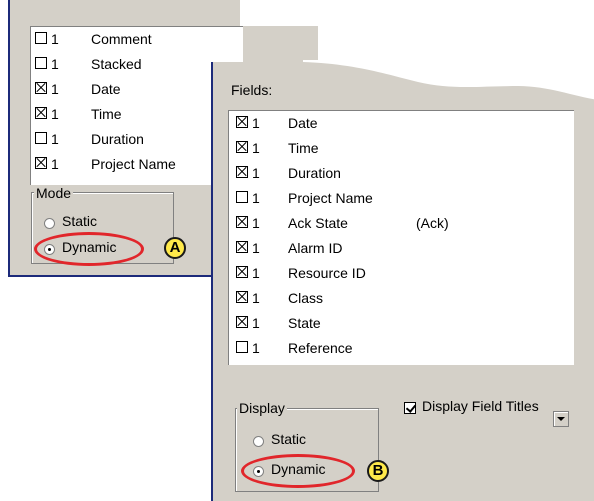  Describe the element at coordinates (89, 249) in the screenshot. I see `highlight-ring-a` at that location.